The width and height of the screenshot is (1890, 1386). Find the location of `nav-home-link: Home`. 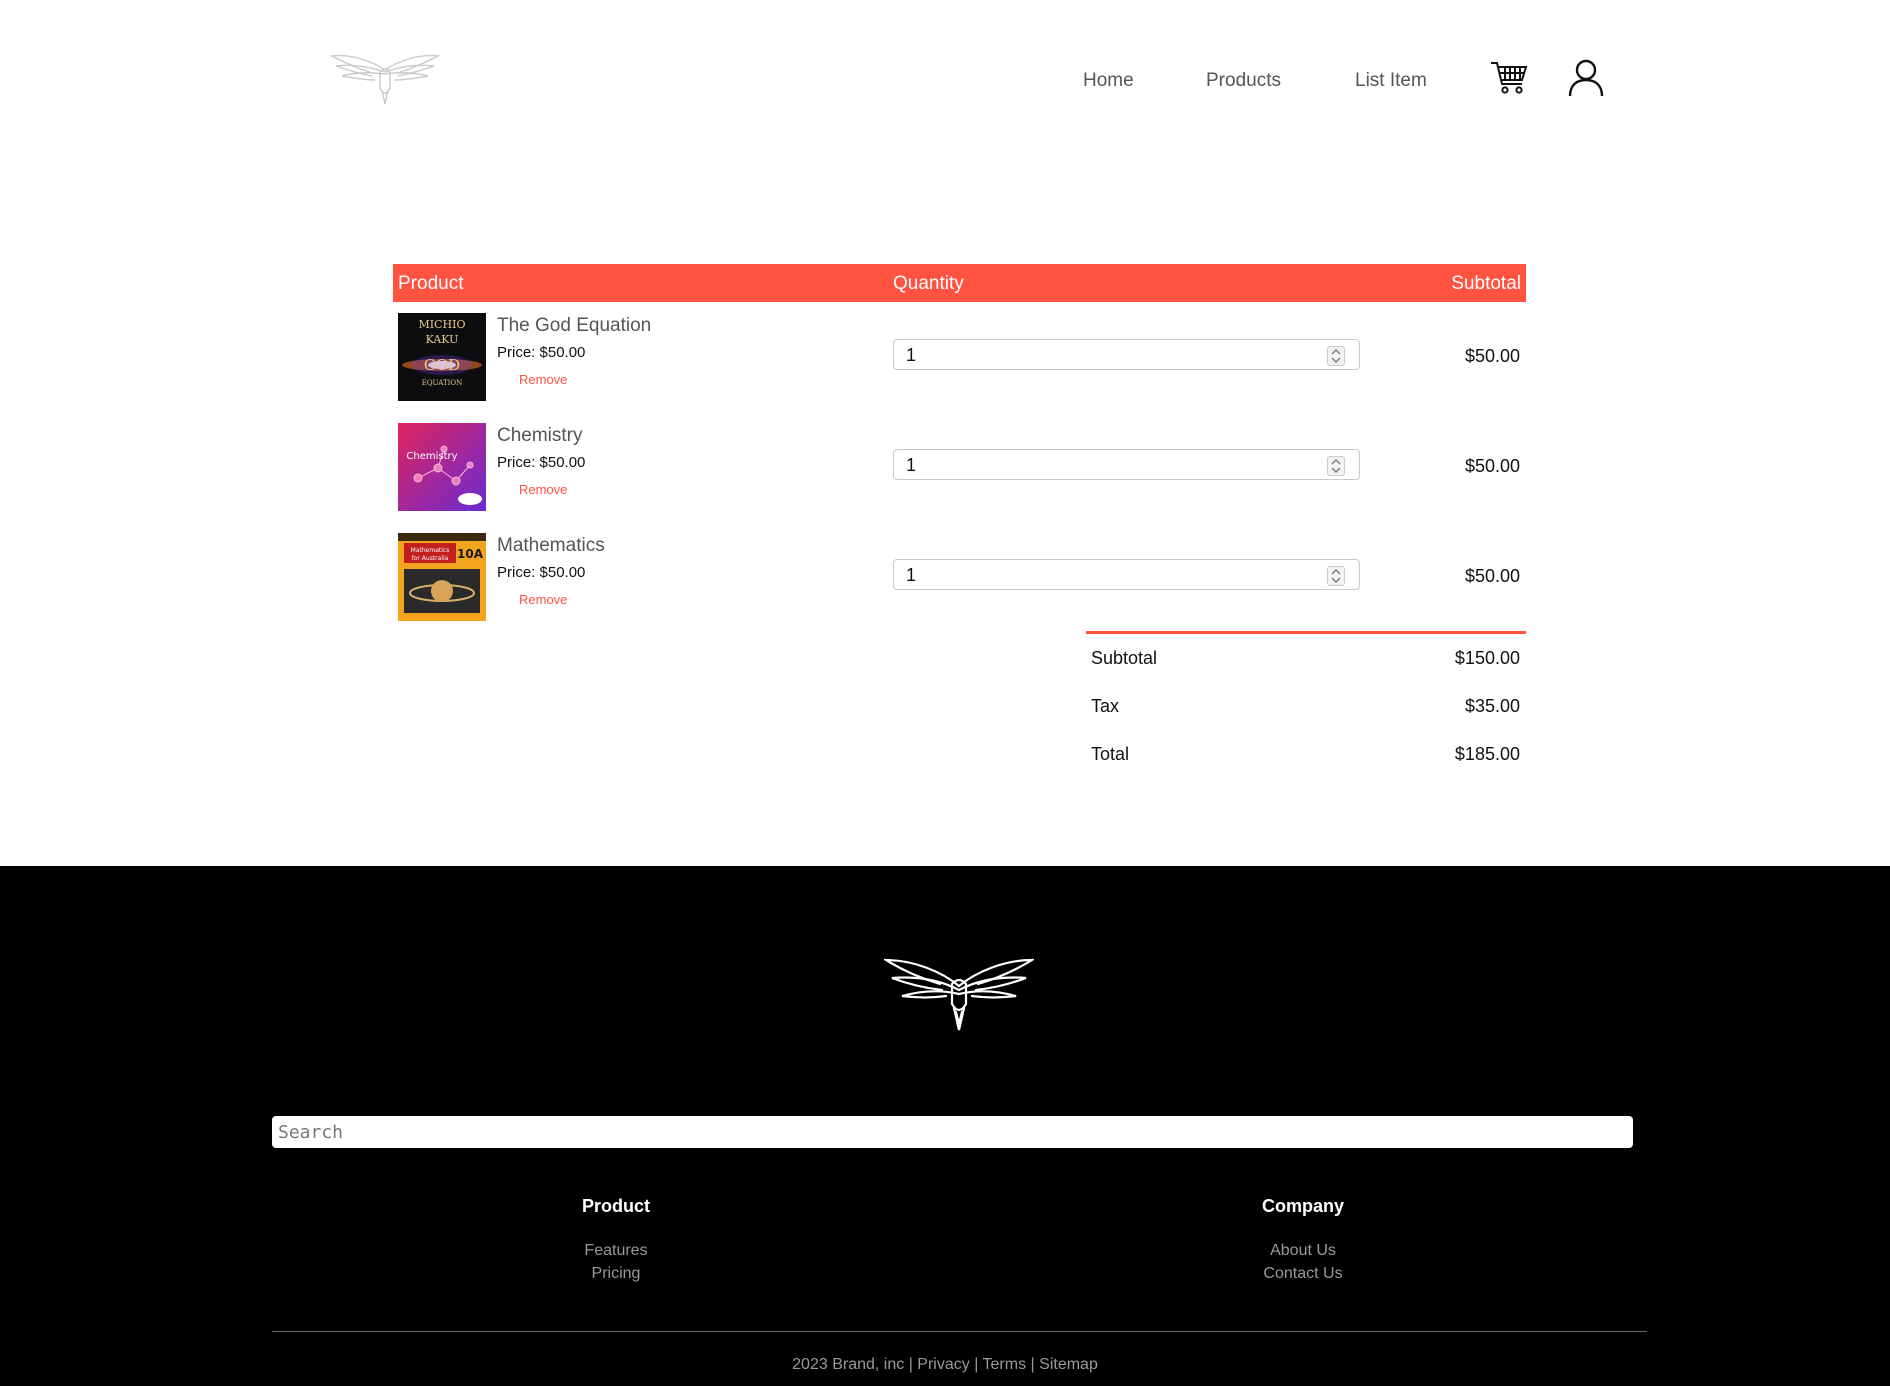

nav-home-link: Home is located at coordinates (1108, 81).